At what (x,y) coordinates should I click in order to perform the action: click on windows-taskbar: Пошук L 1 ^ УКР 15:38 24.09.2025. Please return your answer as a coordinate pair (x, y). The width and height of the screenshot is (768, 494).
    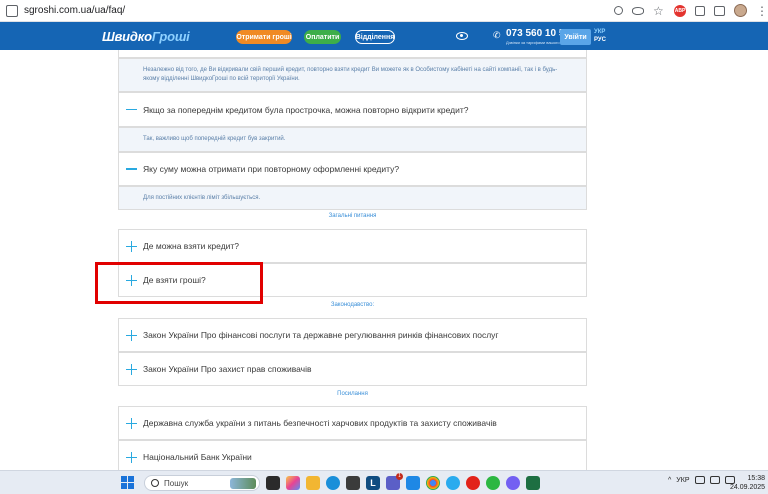
    Looking at the image, I should click on (384, 482).